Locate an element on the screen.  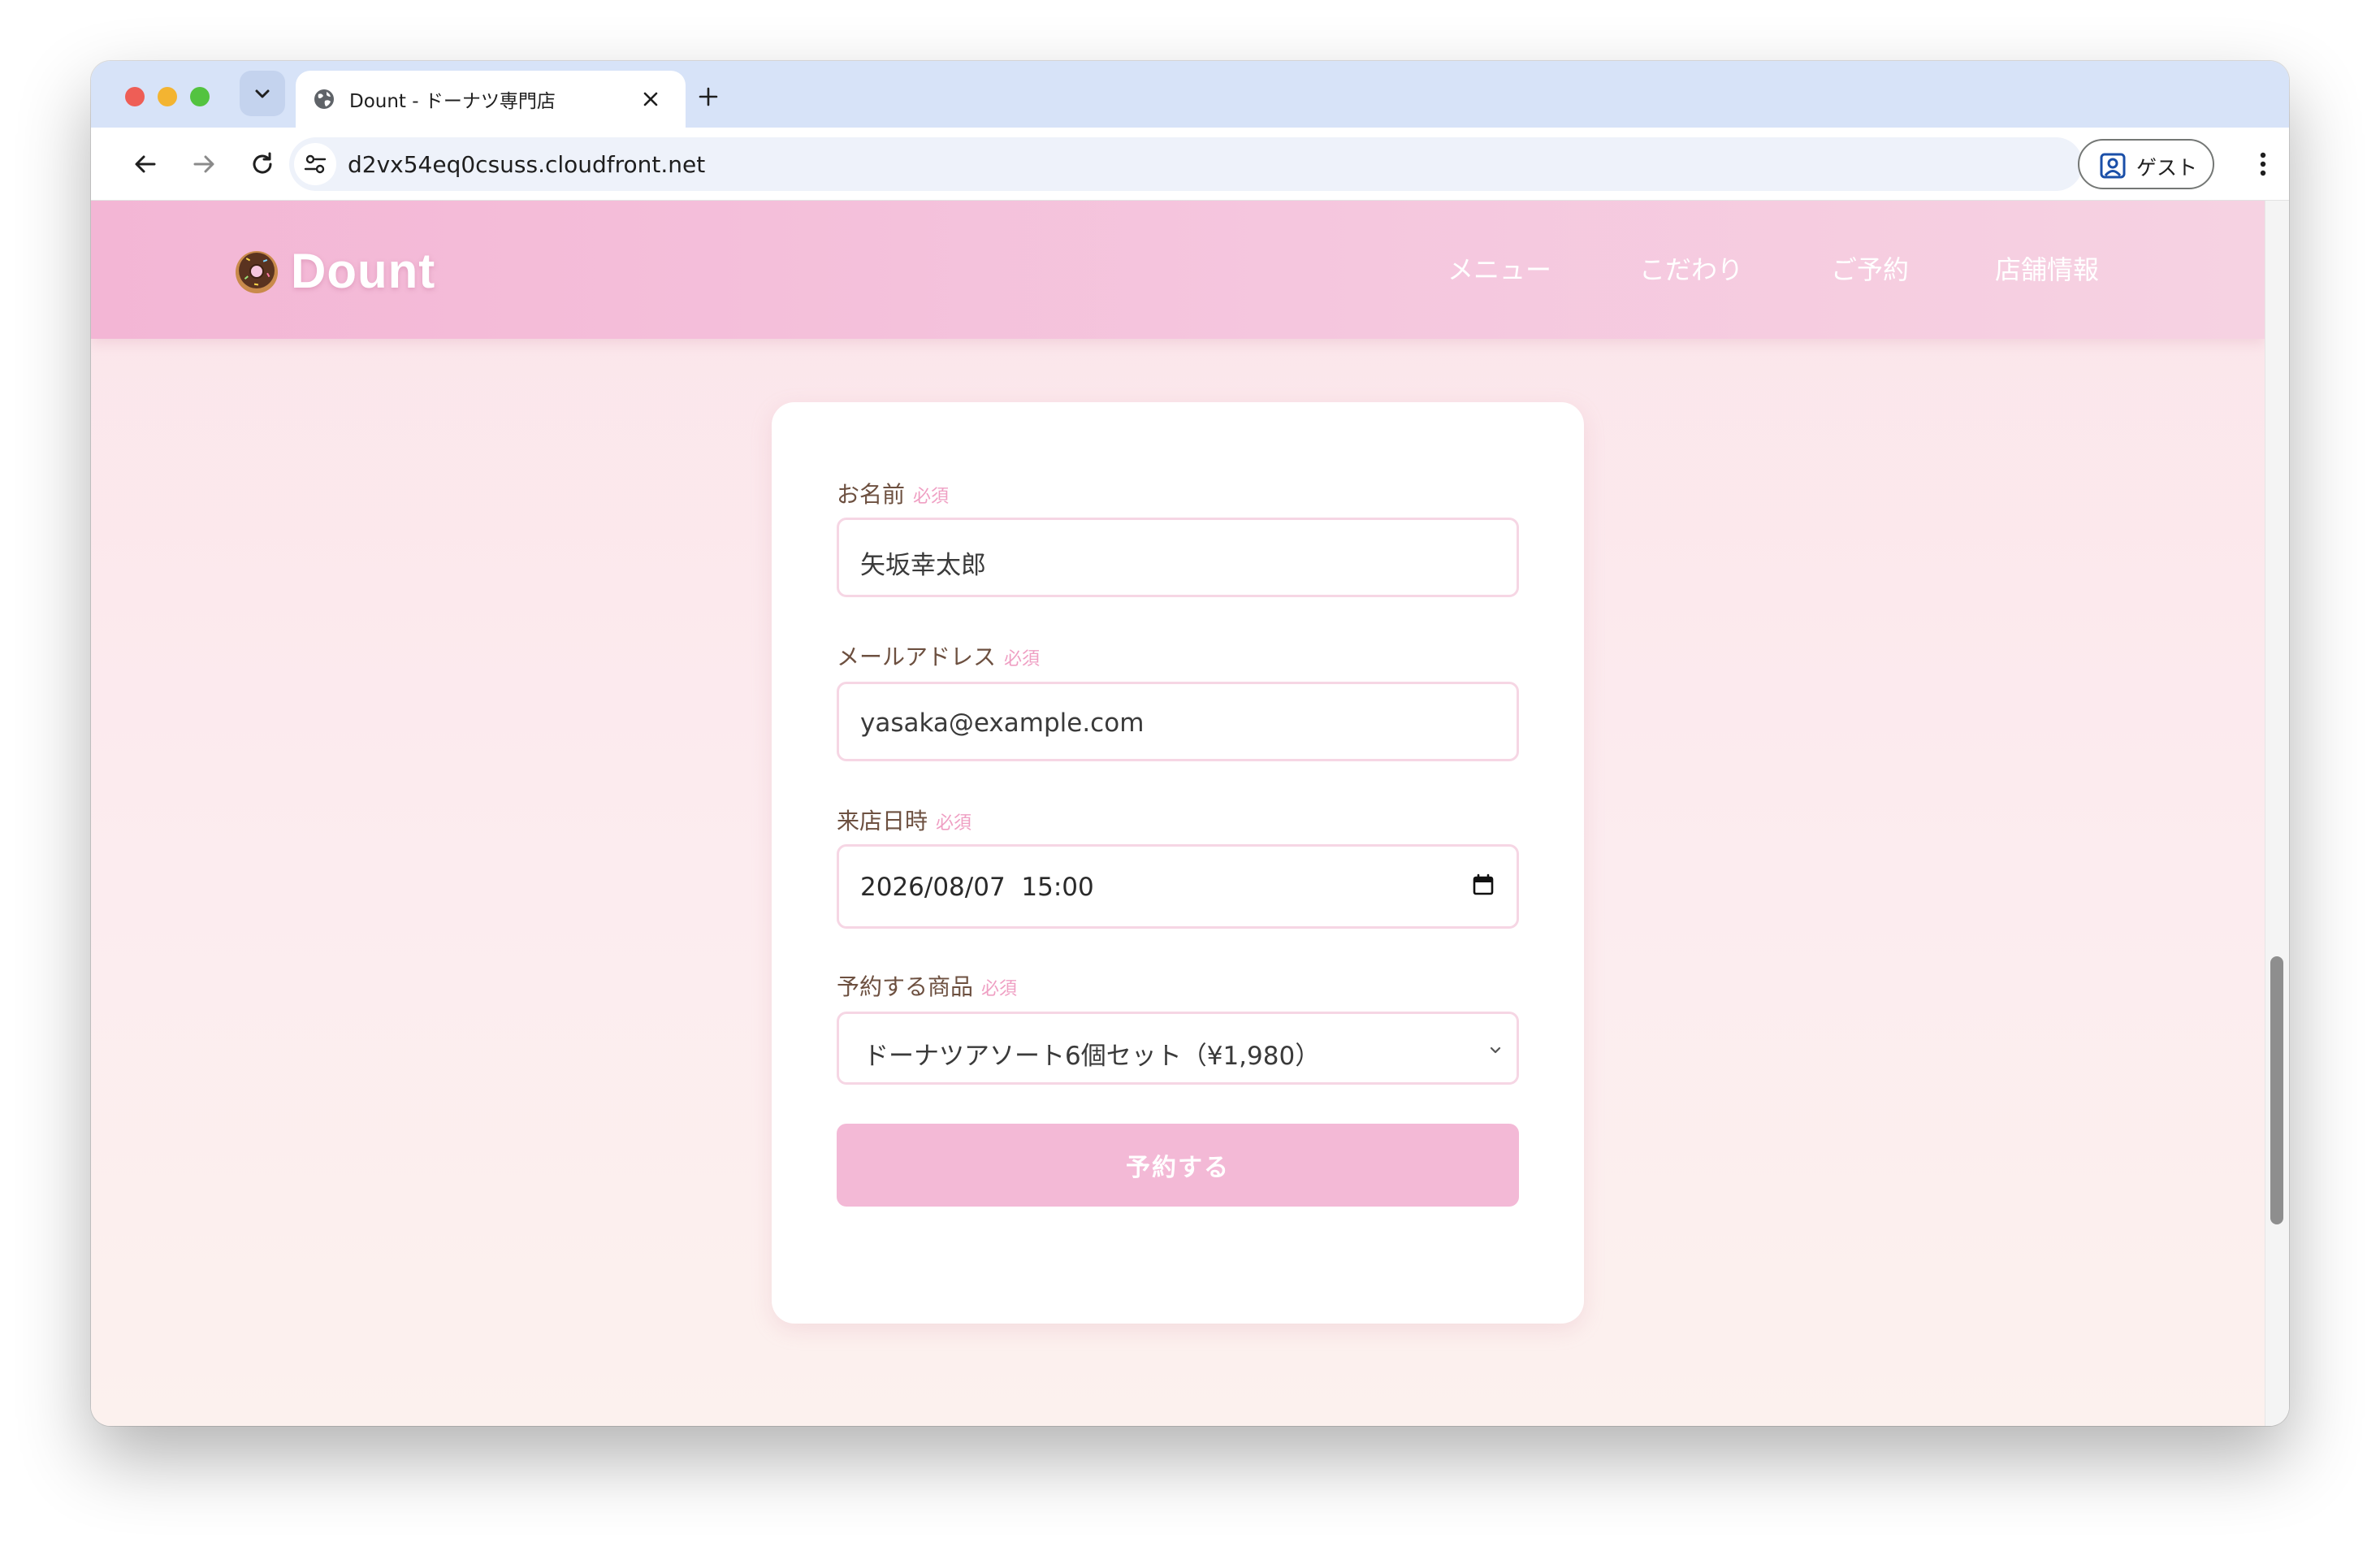
name-label: お名前 必須 is located at coordinates (893, 493).